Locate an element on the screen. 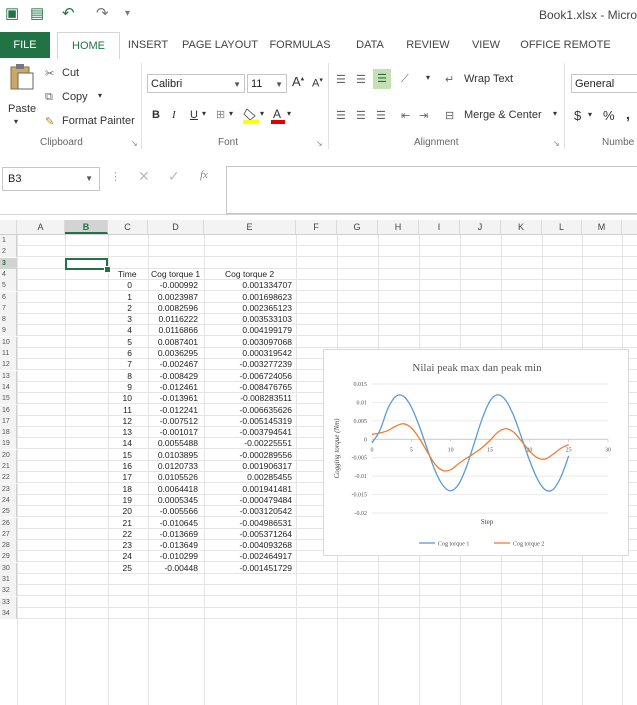 Image resolution: width=637 pixels, height=705 pixels. tab-view: VIEW is located at coordinates (486, 45).